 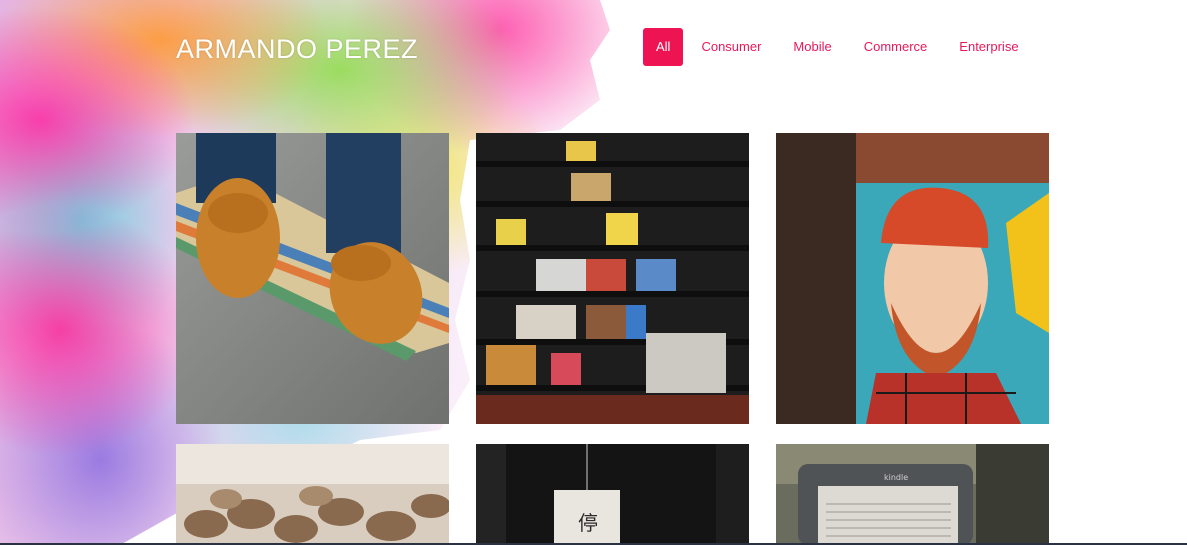 What do you see at coordinates (663, 47) in the screenshot?
I see `filter-all: All` at bounding box center [663, 47].